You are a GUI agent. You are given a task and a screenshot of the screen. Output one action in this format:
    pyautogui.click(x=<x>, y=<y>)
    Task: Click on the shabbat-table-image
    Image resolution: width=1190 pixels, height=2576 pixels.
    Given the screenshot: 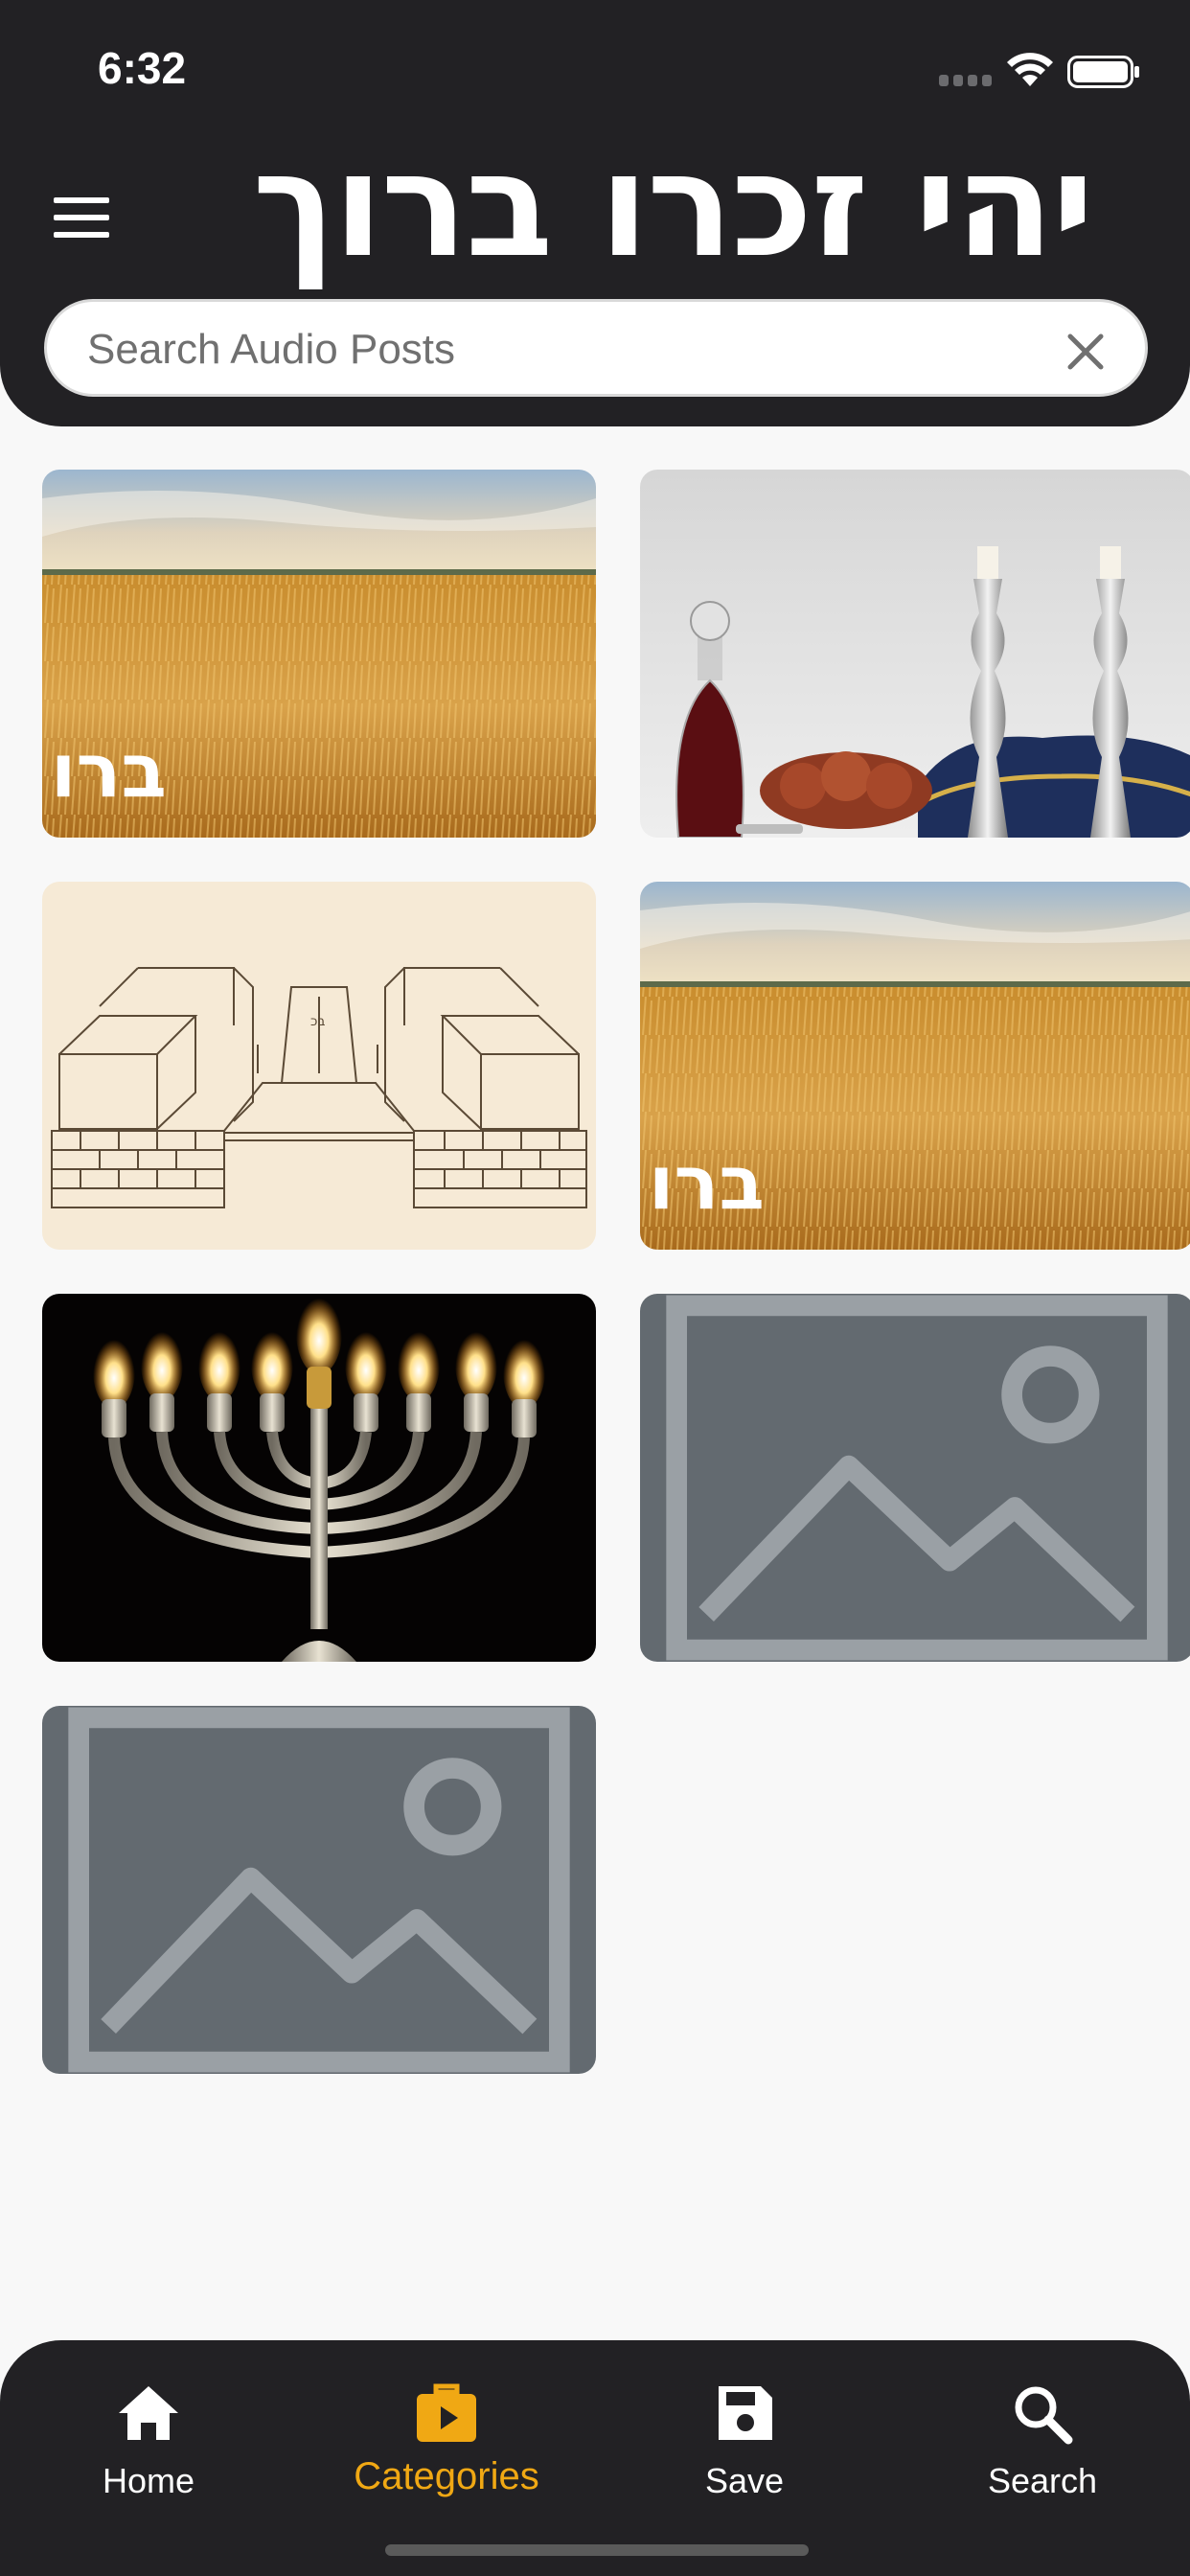 What is the action you would take?
    pyautogui.click(x=915, y=654)
    